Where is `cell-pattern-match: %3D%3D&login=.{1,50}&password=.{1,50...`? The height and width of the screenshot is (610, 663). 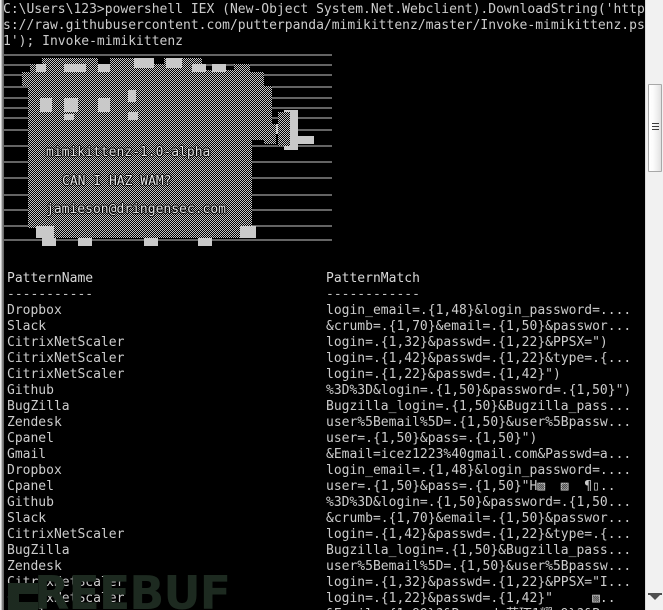 cell-pattern-match: %3D%3D&login=.{1,50}&password=.{1,50... is located at coordinates (479, 502).